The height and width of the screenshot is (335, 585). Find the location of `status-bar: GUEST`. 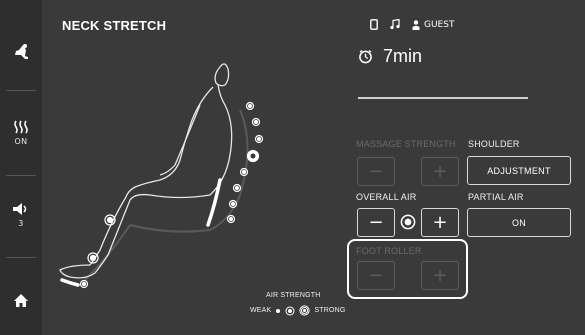

status-bar: GUEST is located at coordinates (412, 24).